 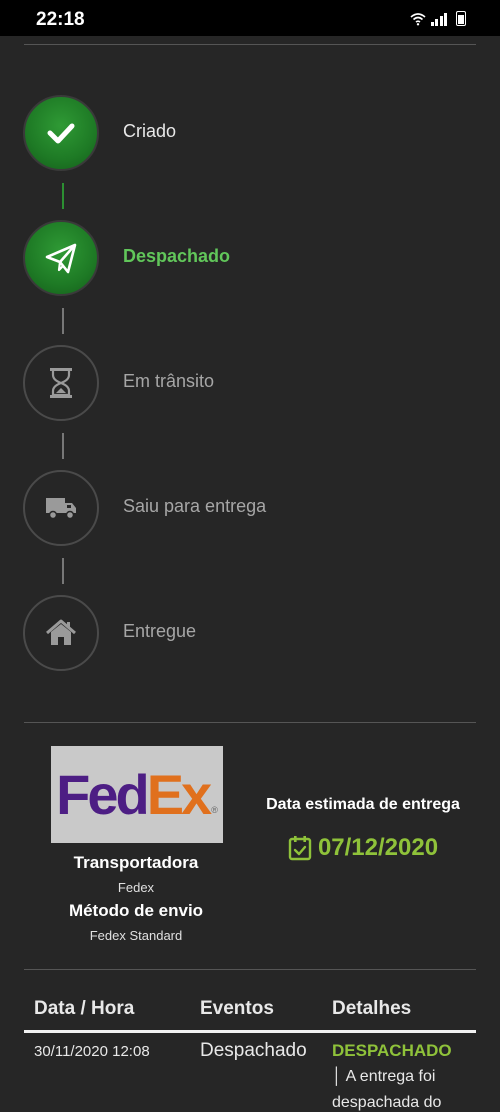 What do you see at coordinates (84, 1008) in the screenshot?
I see `header-datetime: Data / Hora` at bounding box center [84, 1008].